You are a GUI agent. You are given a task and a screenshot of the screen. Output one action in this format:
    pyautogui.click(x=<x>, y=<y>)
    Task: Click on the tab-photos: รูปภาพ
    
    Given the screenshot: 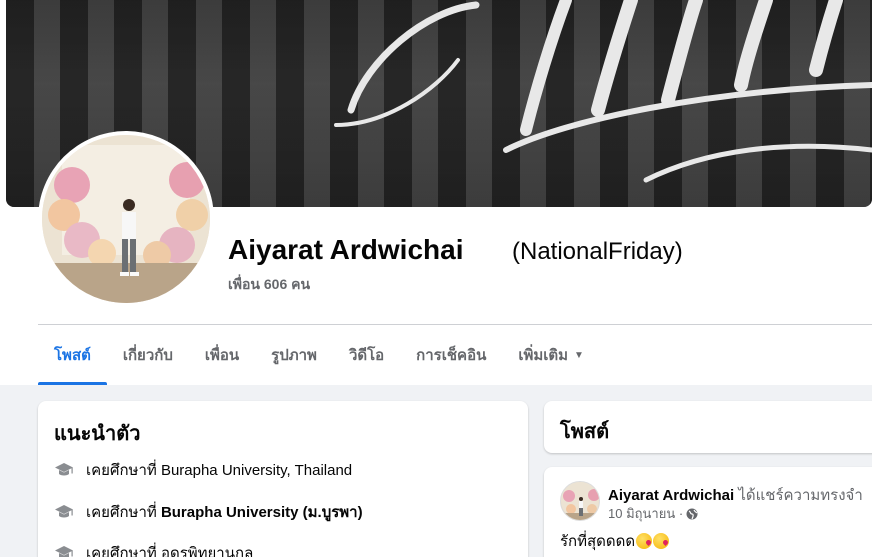 What is the action you would take?
    pyautogui.click(x=294, y=355)
    